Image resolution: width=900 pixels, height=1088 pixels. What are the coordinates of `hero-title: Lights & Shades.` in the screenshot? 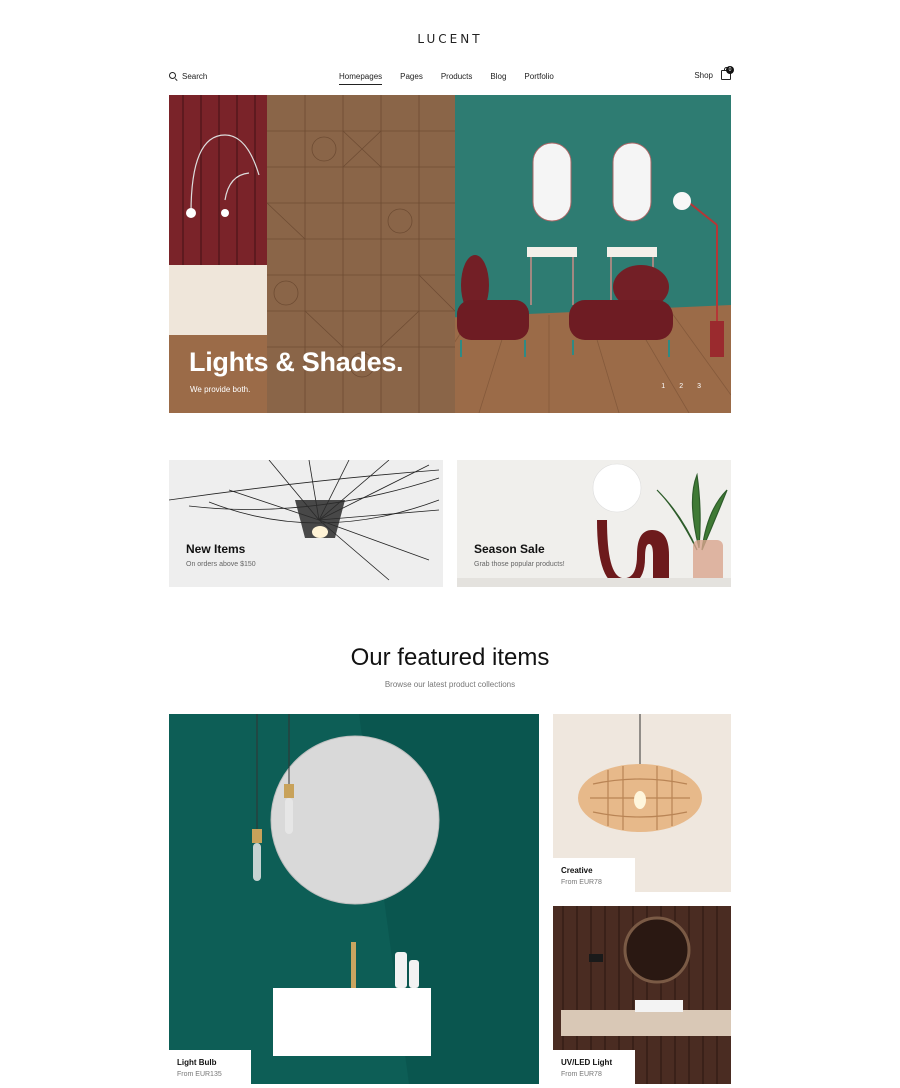 It's located at (296, 362).